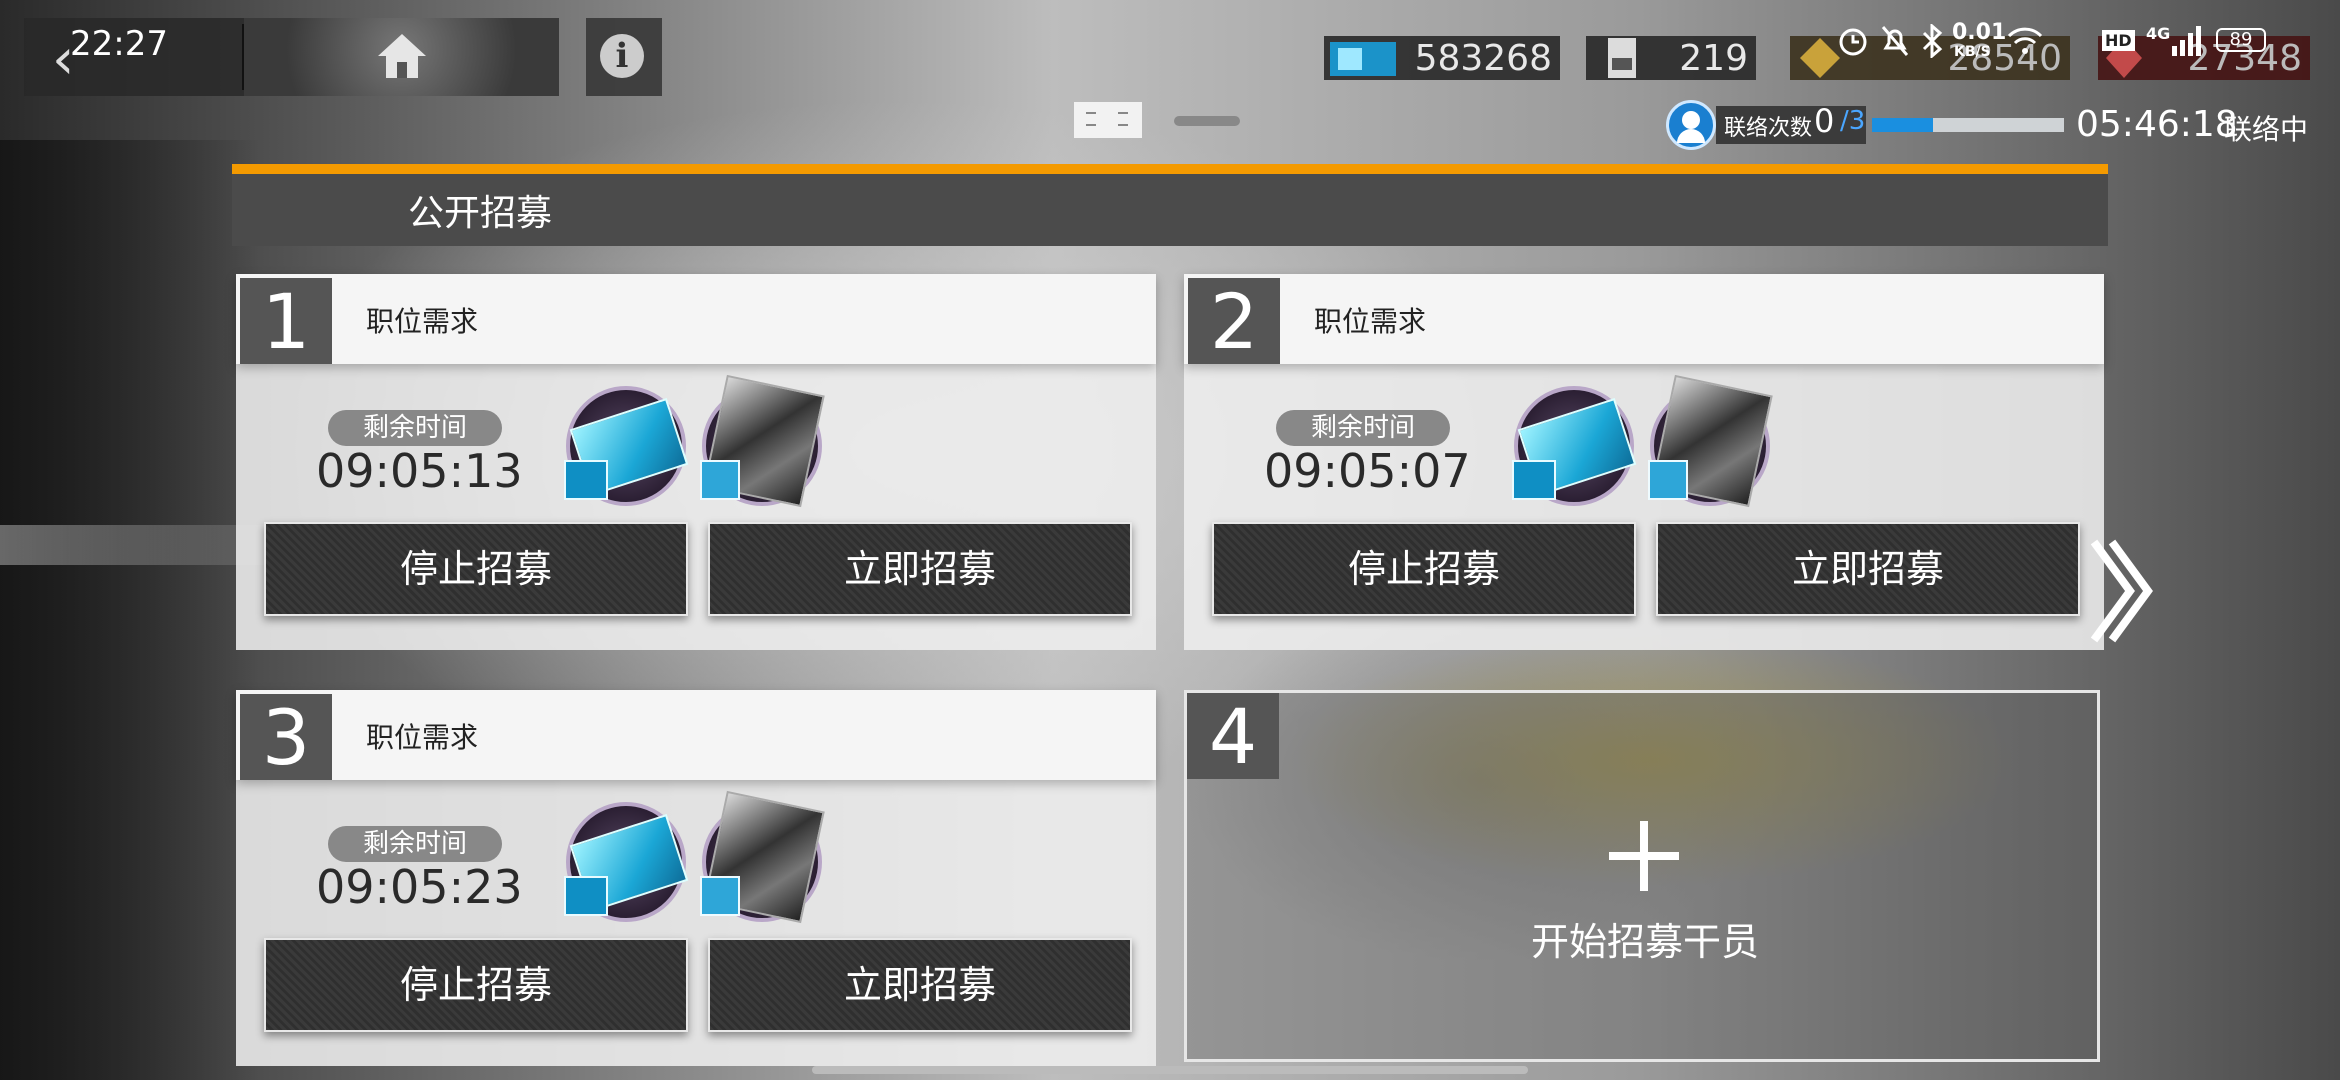 This screenshot has width=2340, height=1080. I want to click on slot-number: 4, so click(1233, 737).